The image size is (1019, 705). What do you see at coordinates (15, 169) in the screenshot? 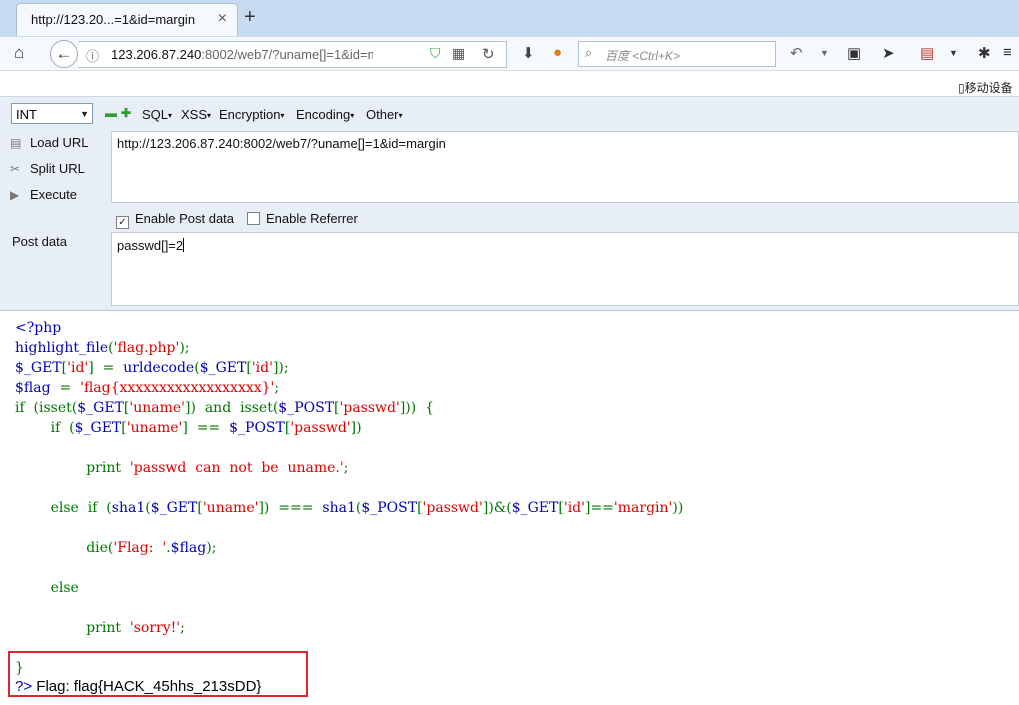
I see `scissors-icon: ✂` at bounding box center [15, 169].